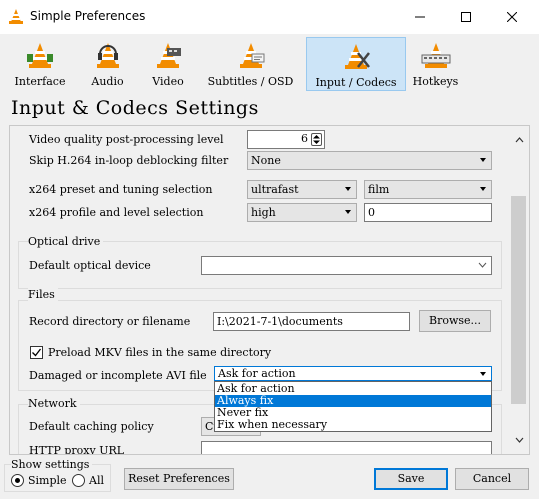 This screenshot has width=539, height=499. Describe the element at coordinates (107, 81) in the screenshot. I see `tab-audio-label: Audio` at that location.